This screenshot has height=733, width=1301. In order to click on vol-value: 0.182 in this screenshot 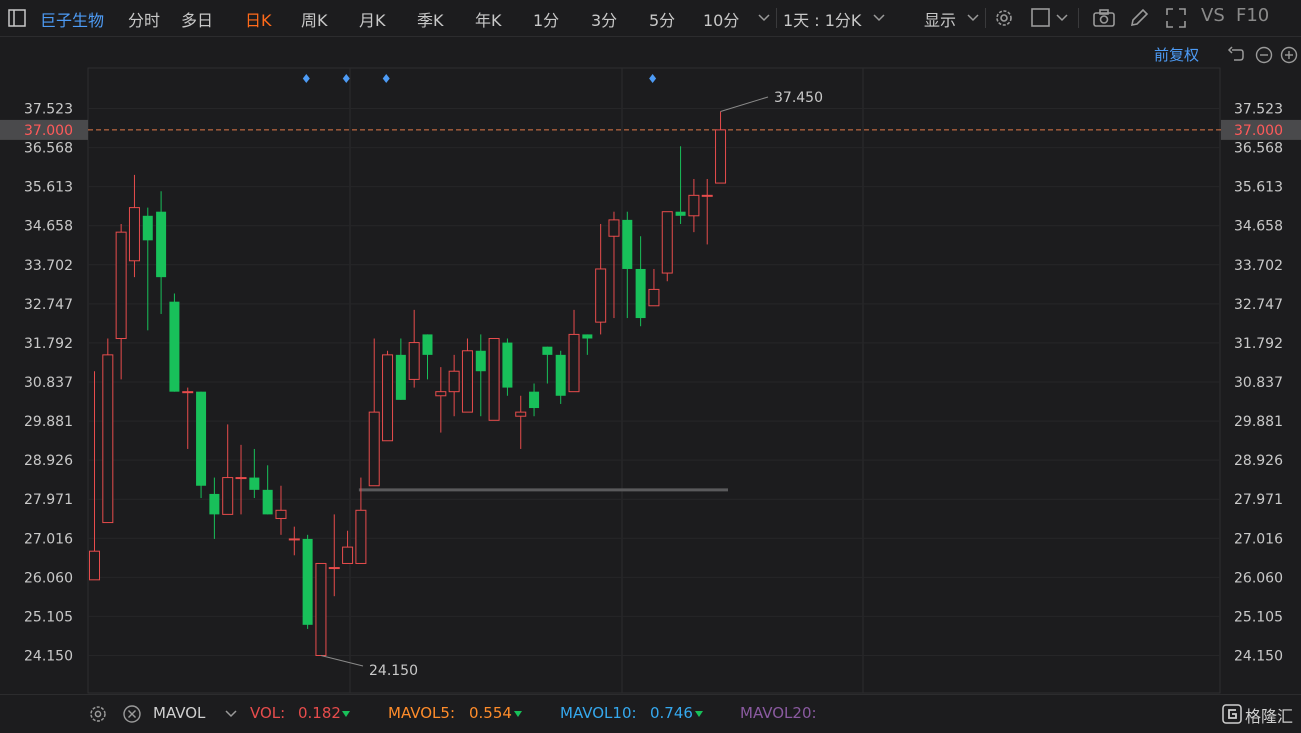, I will do `click(319, 713)`.